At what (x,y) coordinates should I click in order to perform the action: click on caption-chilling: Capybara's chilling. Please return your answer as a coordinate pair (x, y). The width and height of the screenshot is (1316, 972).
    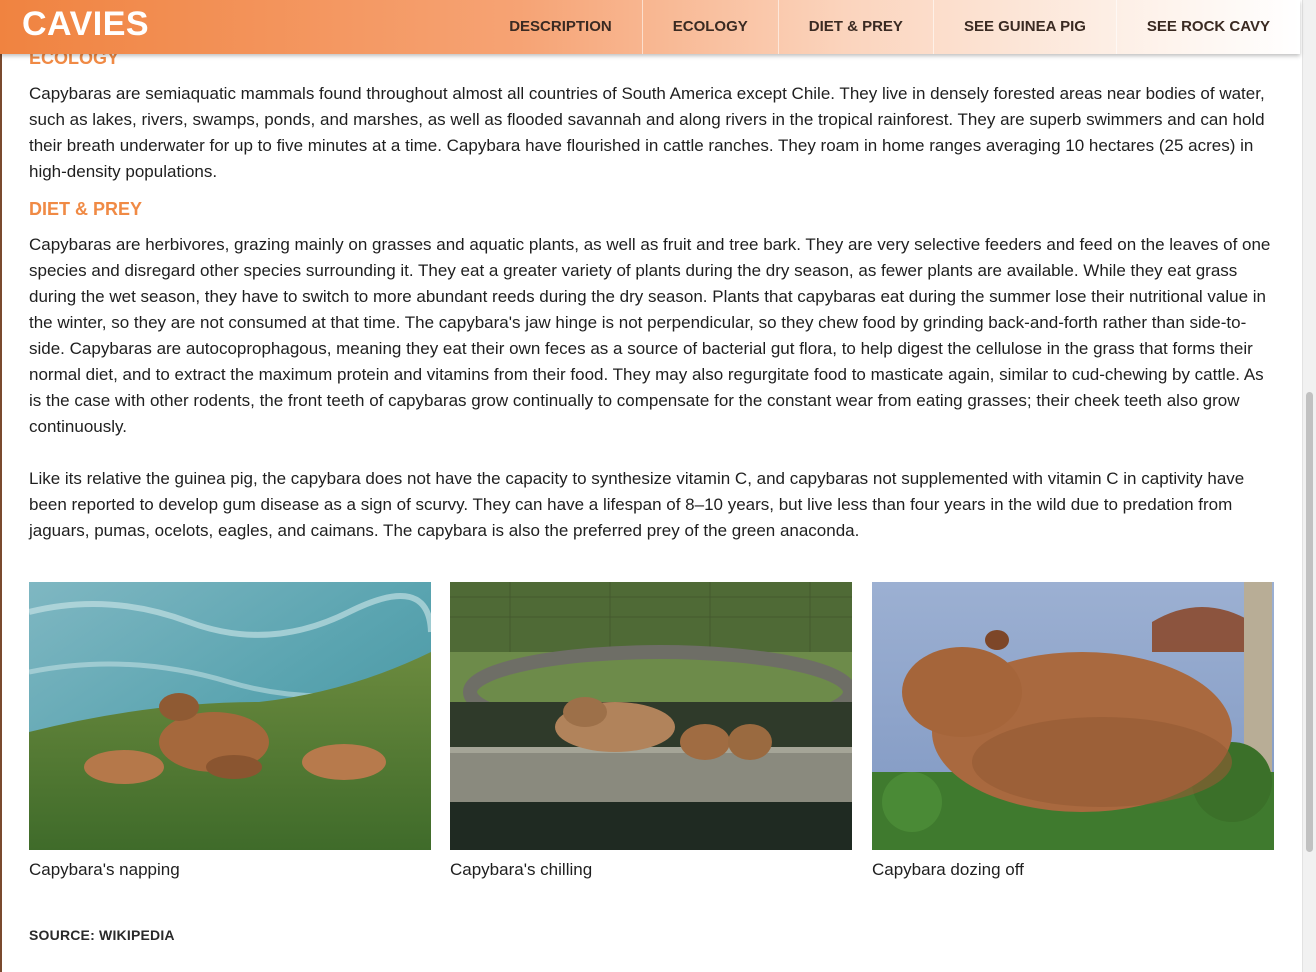
    Looking at the image, I should click on (521, 869).